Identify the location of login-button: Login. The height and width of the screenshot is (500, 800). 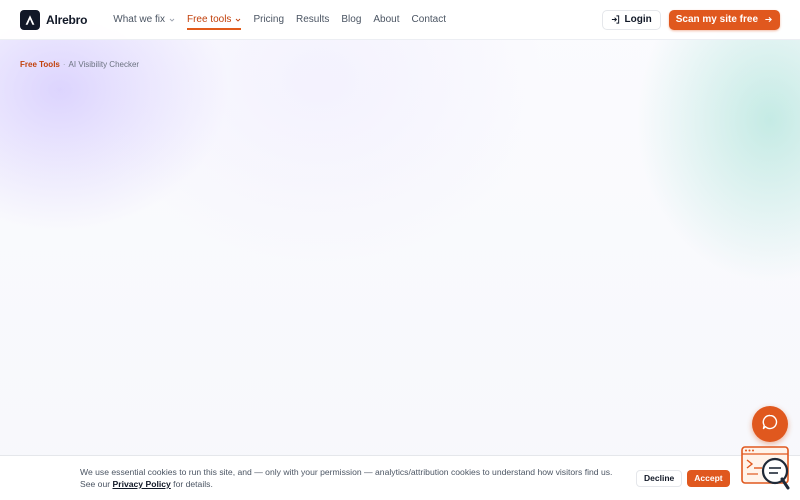
(631, 19).